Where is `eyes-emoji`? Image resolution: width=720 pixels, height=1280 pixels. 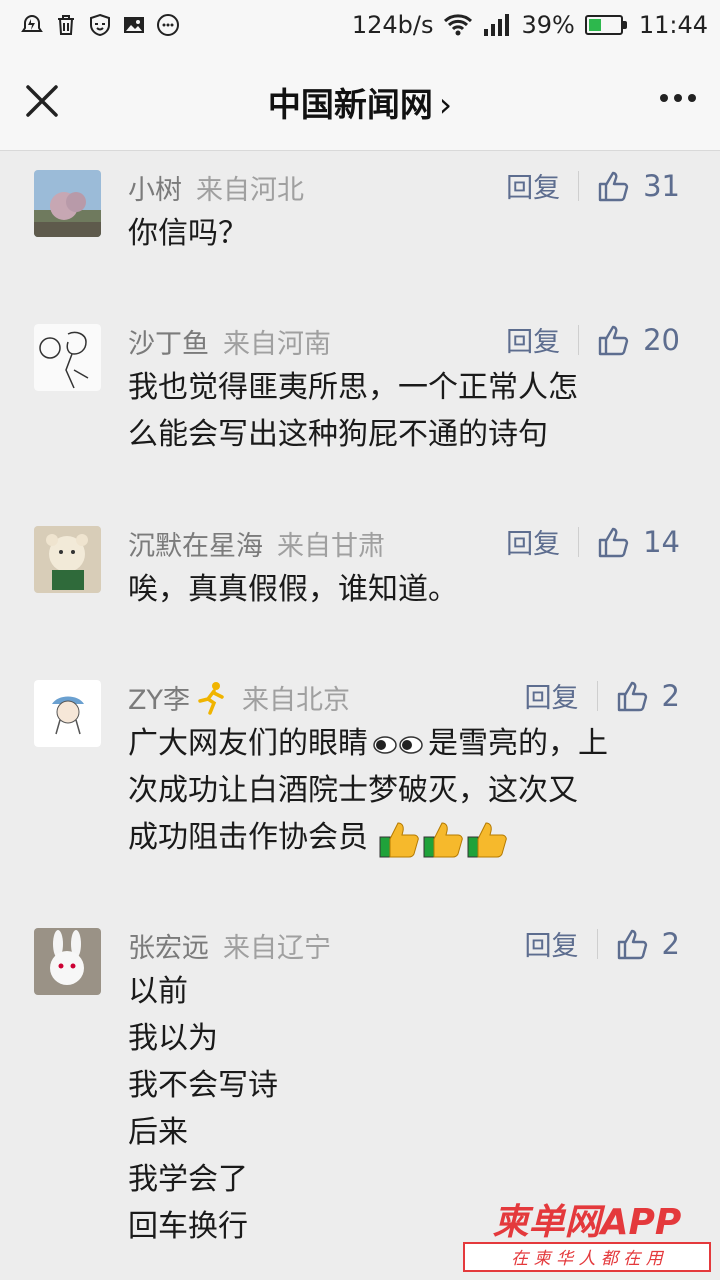 eyes-emoji is located at coordinates (398, 744).